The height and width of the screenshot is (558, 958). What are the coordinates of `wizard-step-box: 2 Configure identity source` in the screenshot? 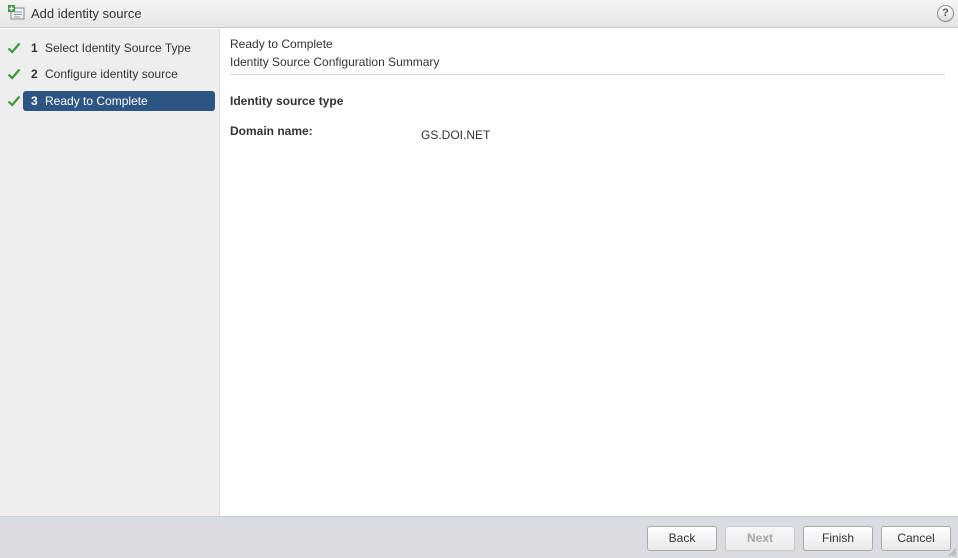 It's located at (119, 74).